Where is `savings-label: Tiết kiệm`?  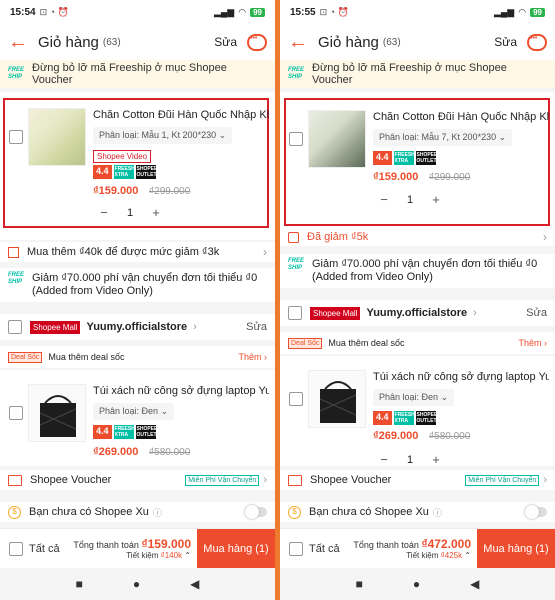 savings-label: Tiết kiệm is located at coordinates (422, 555).